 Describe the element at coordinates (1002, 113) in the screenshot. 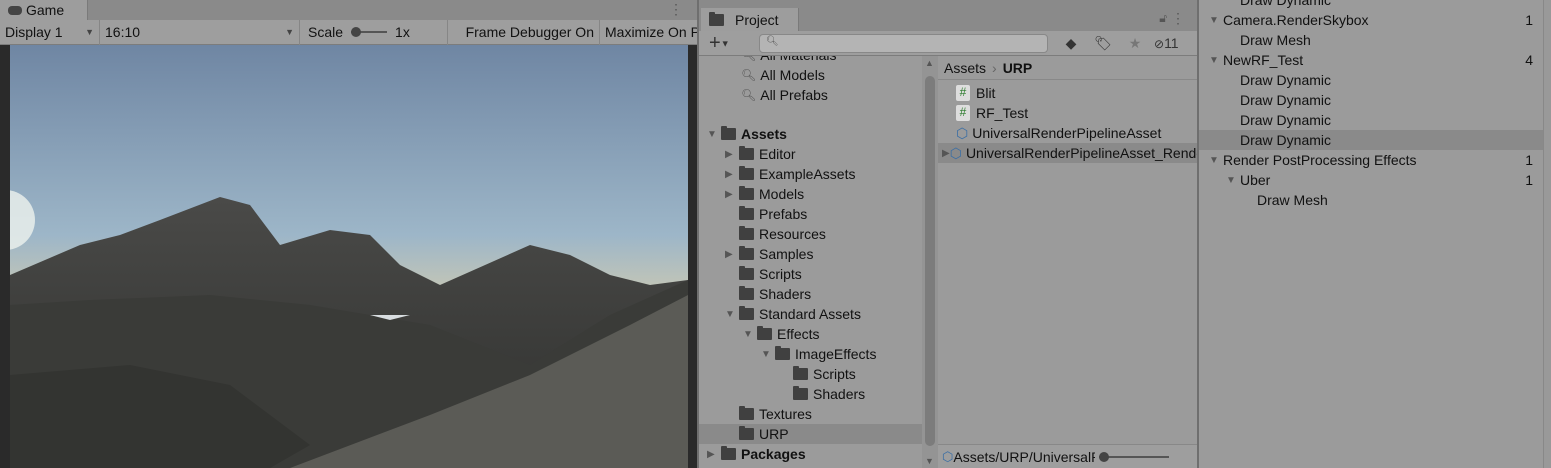

I see `asset-label: RF_Test` at that location.